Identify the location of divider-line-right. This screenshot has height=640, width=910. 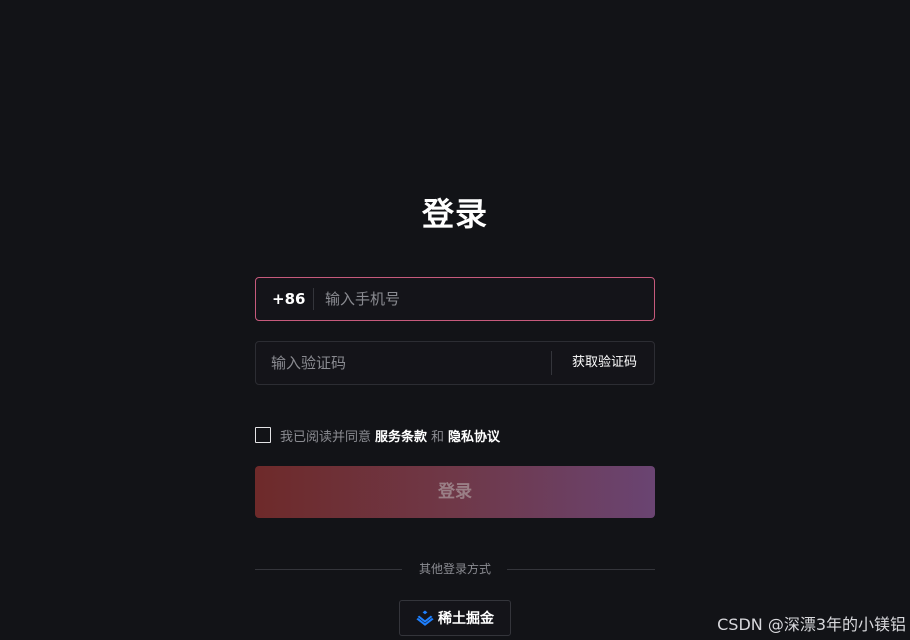
(581, 569).